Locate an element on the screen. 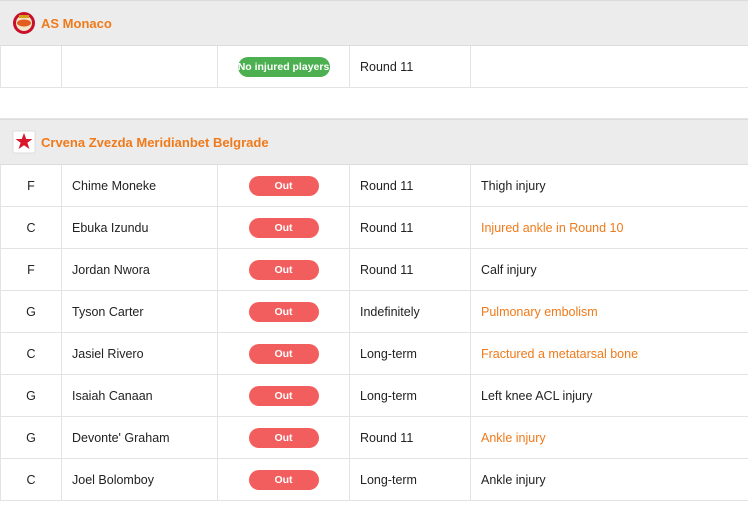 Image resolution: width=748 pixels, height=523 pixels. reason-cell: Pulmonary embolism is located at coordinates (609, 311).